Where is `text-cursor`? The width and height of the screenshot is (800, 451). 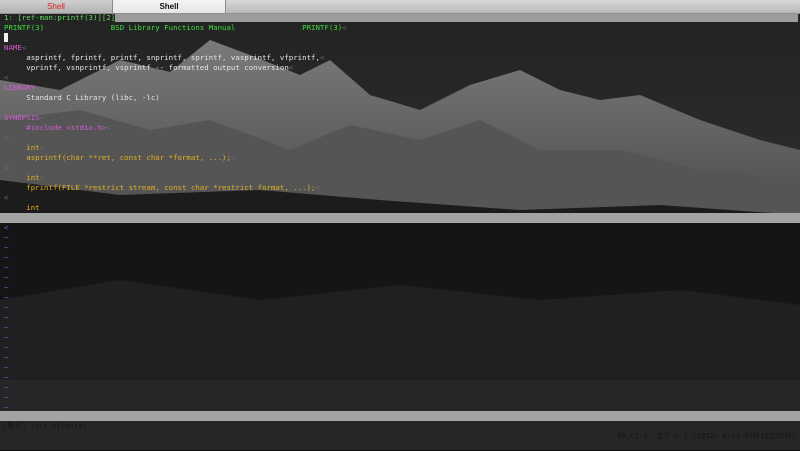 text-cursor is located at coordinates (6, 37).